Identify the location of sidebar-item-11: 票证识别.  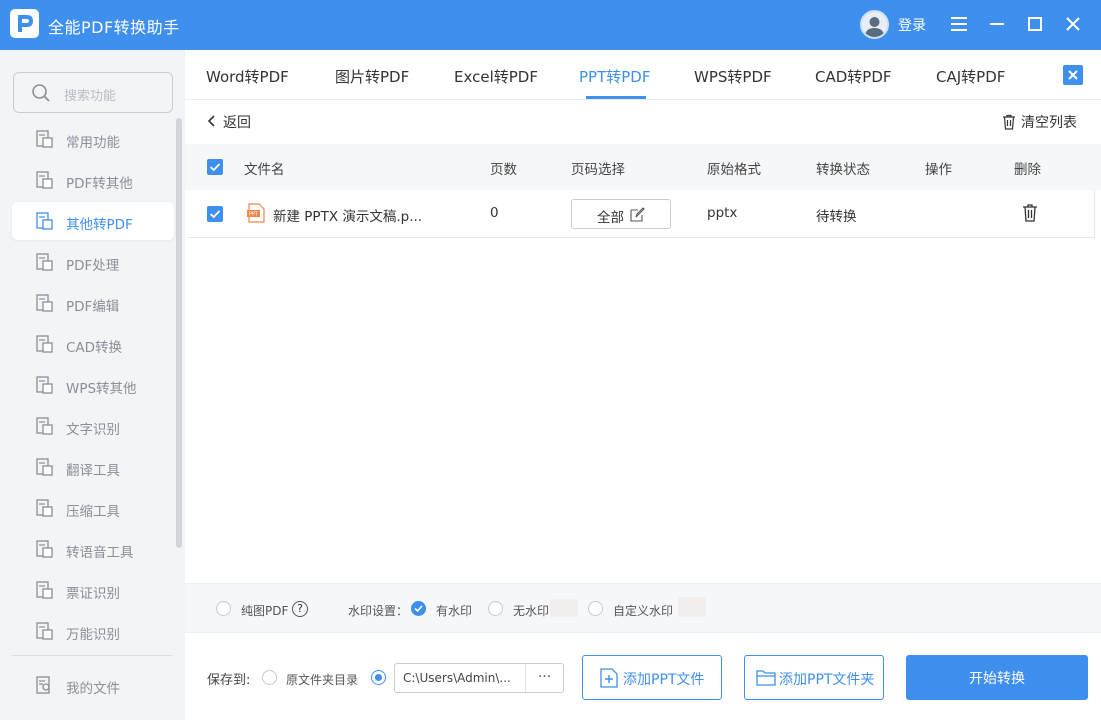
(93, 590).